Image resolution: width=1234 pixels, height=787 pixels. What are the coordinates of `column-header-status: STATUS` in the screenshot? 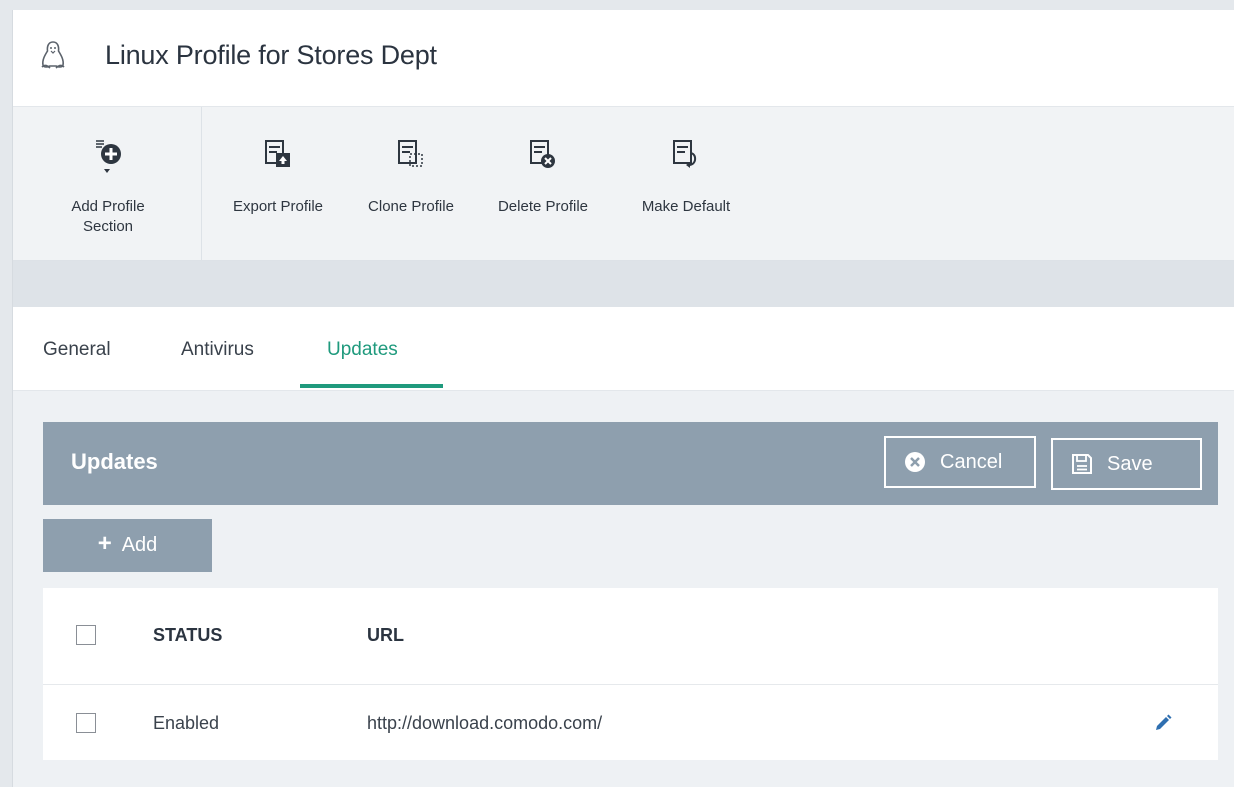 It's located at (187, 635).